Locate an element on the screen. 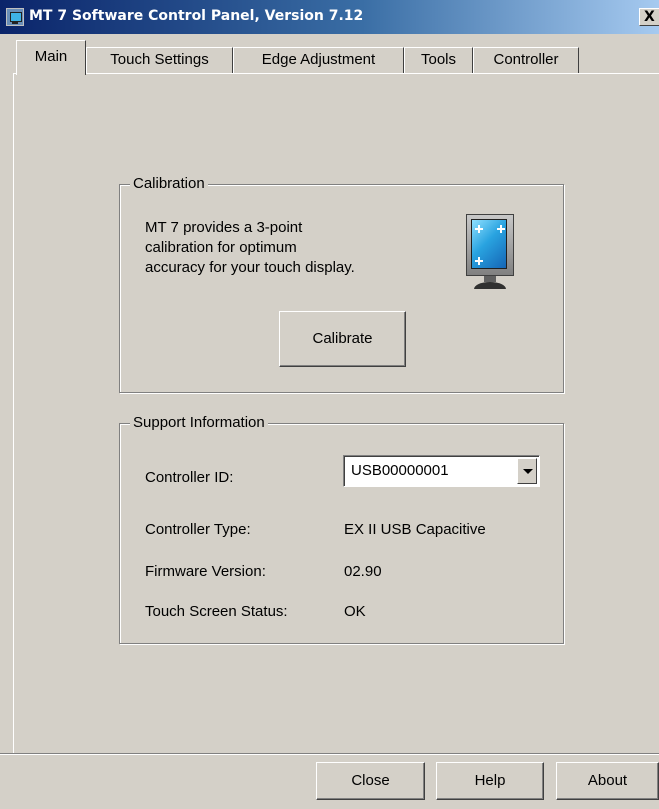 Image resolution: width=659 pixels, height=809 pixels. controller-id-label: Controller ID: is located at coordinates (189, 477).